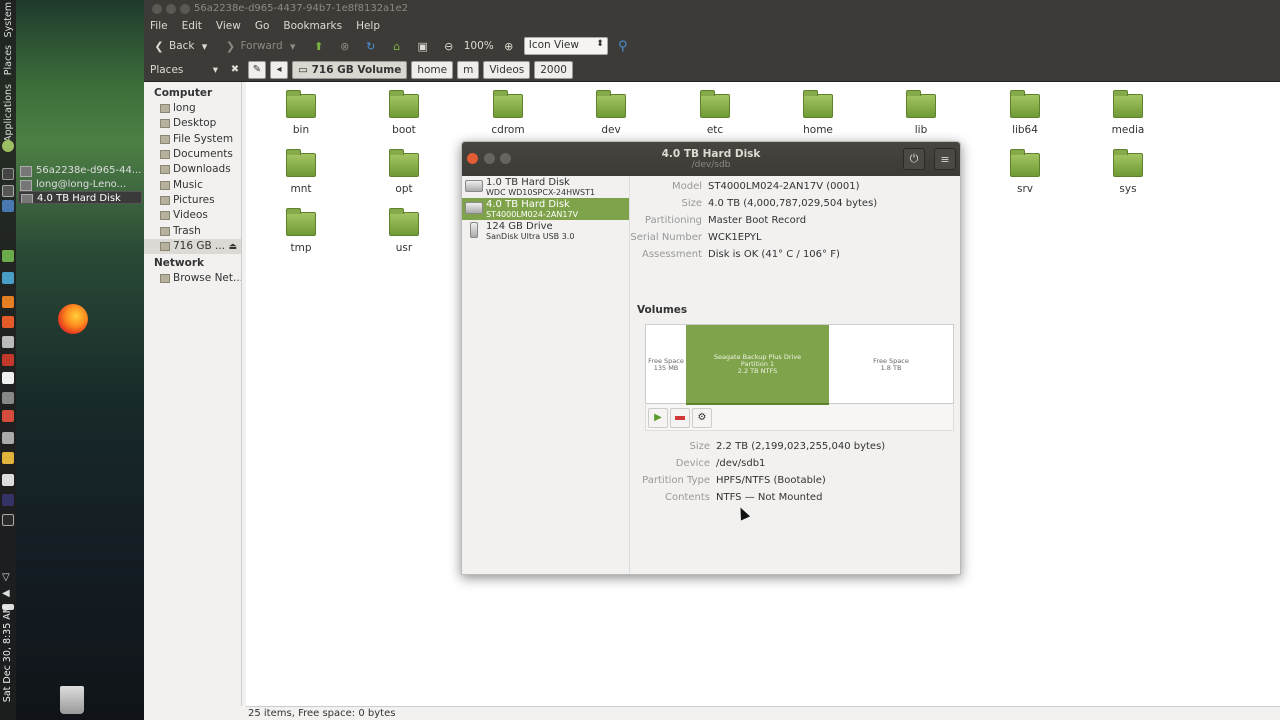  I want to click on sidebar-item-trash: Trash, so click(192, 230).